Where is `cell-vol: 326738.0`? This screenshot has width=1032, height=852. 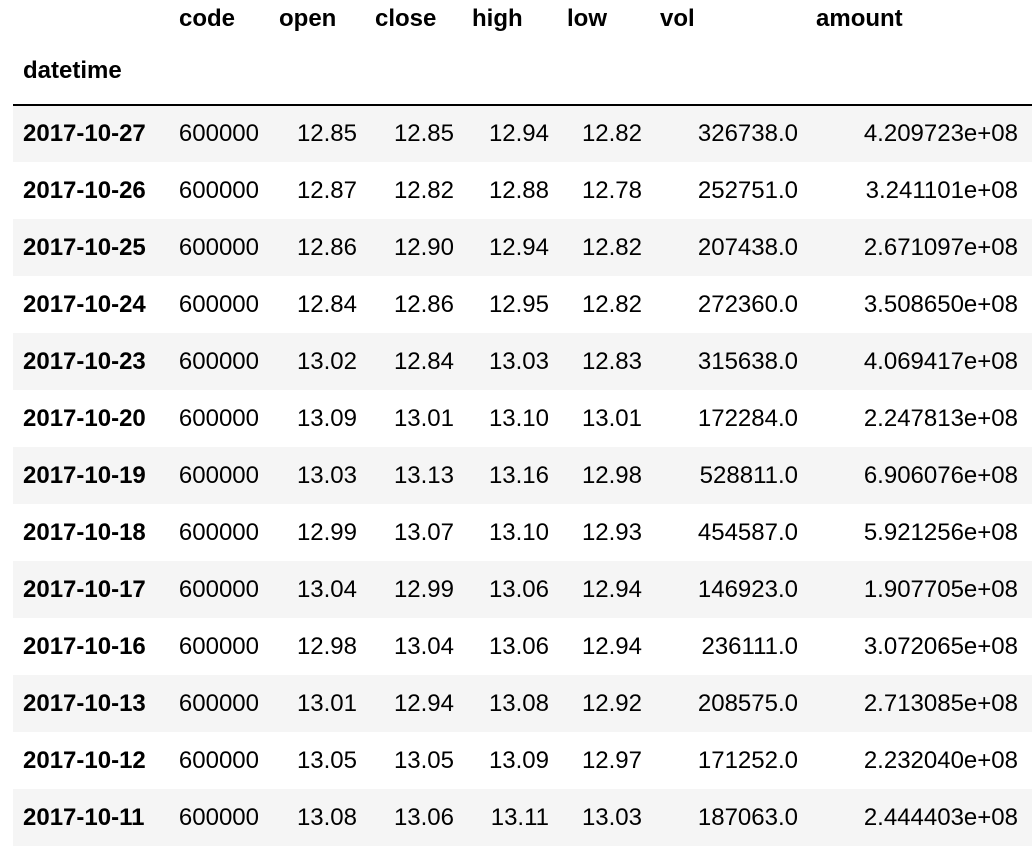 cell-vol: 326738.0 is located at coordinates (747, 133).